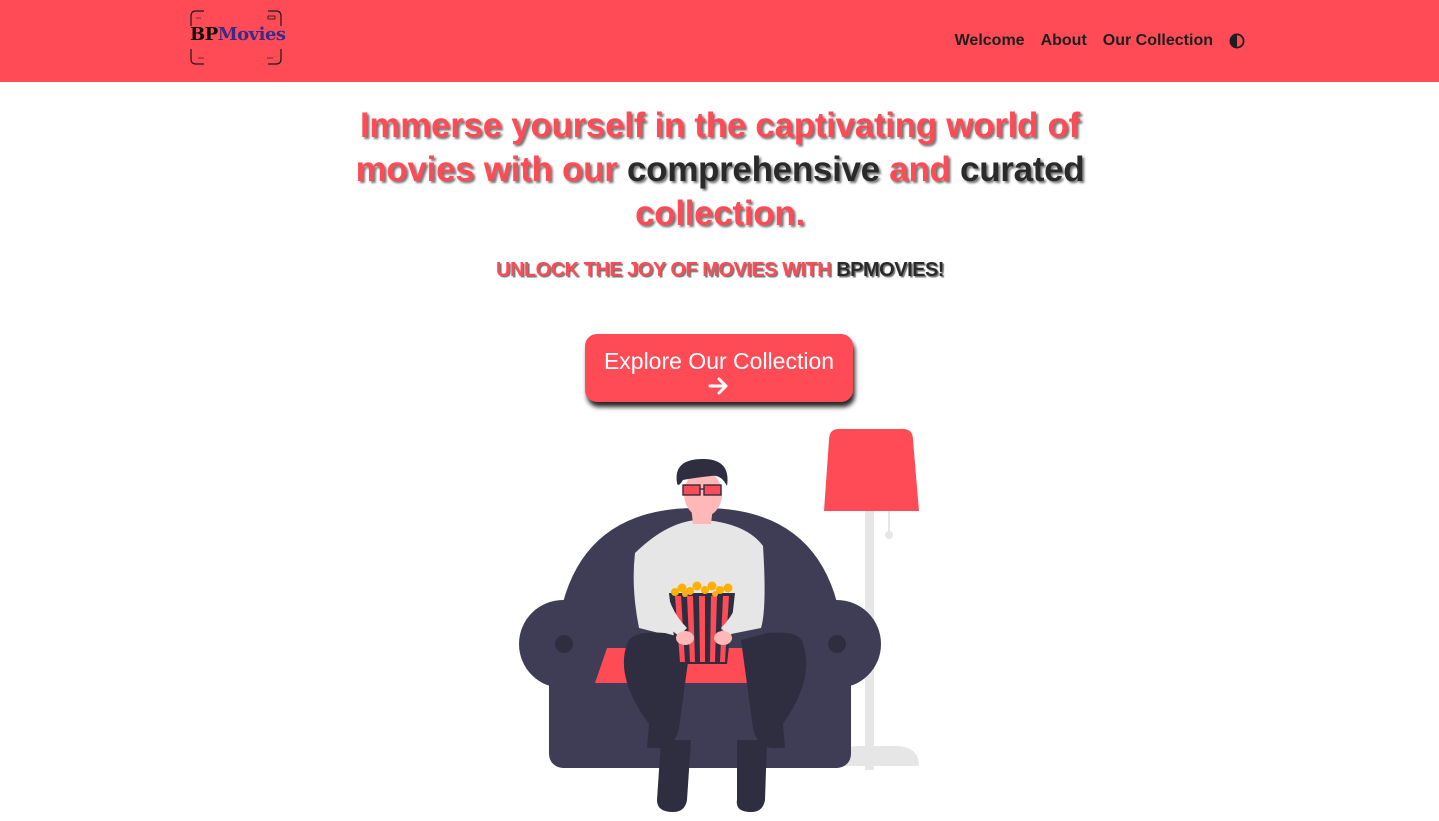  Describe the element at coordinates (920, 169) in the screenshot. I see `hero-title-part: and` at that location.